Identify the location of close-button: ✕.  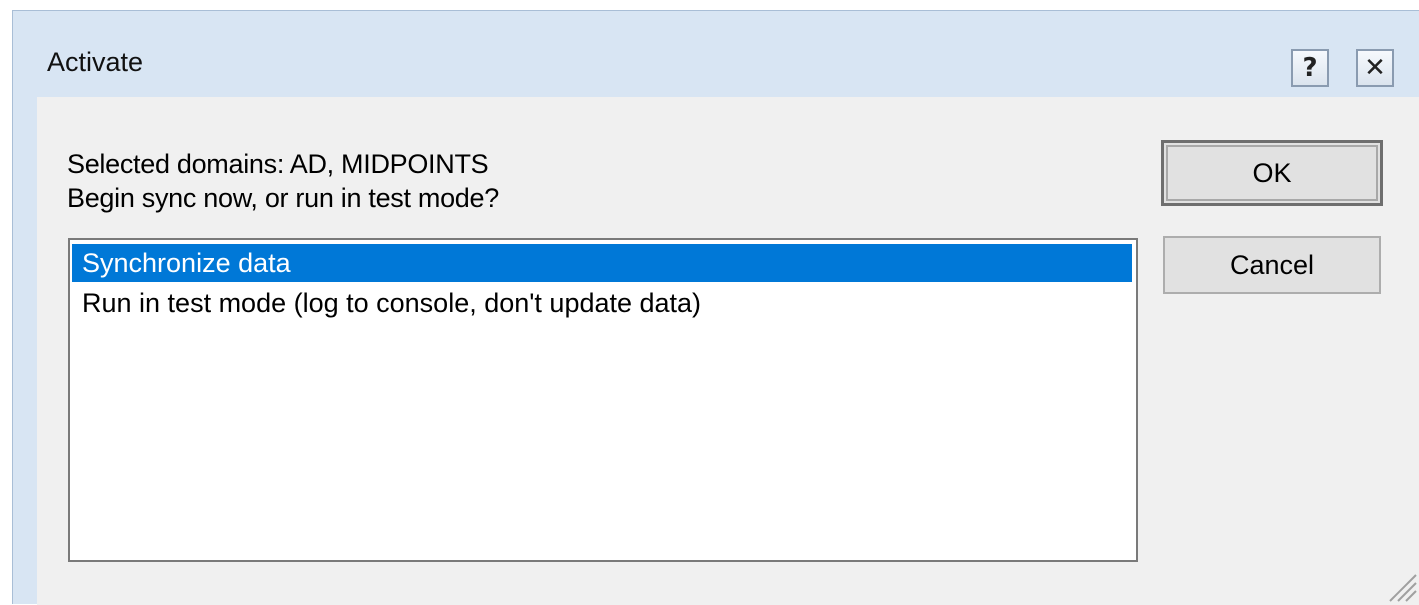
(1375, 68).